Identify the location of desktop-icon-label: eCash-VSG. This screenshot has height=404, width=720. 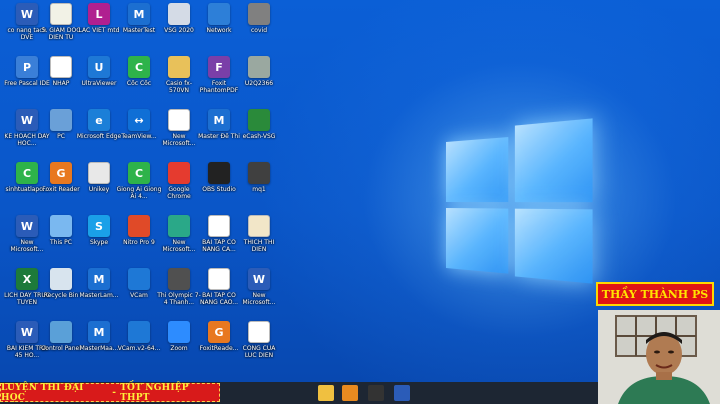
(259, 140).